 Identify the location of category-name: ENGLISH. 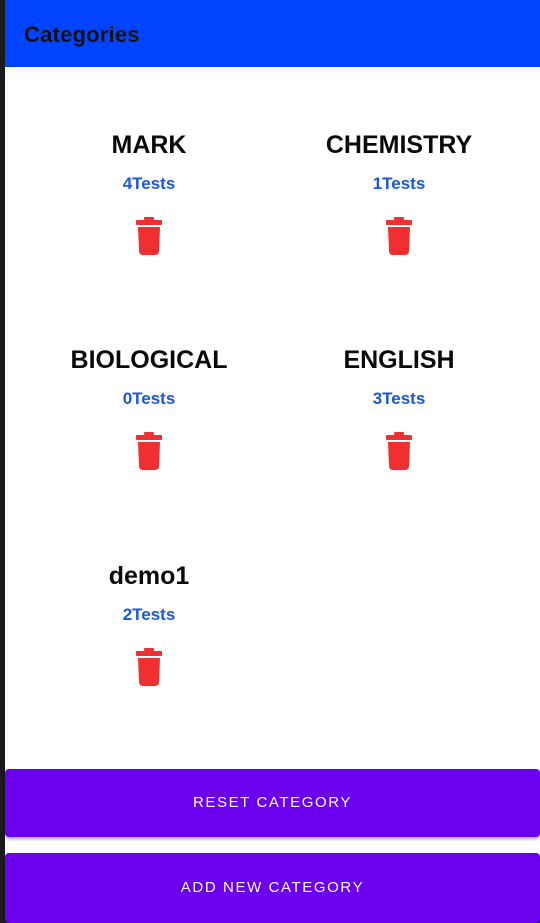
(399, 360).